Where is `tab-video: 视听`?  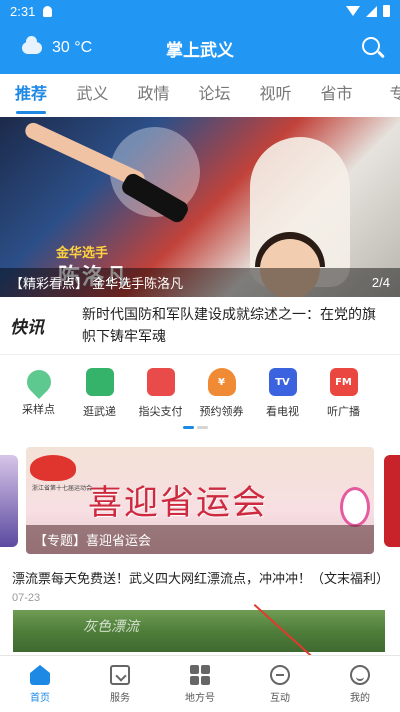
tab-video: 视听 is located at coordinates (275, 95).